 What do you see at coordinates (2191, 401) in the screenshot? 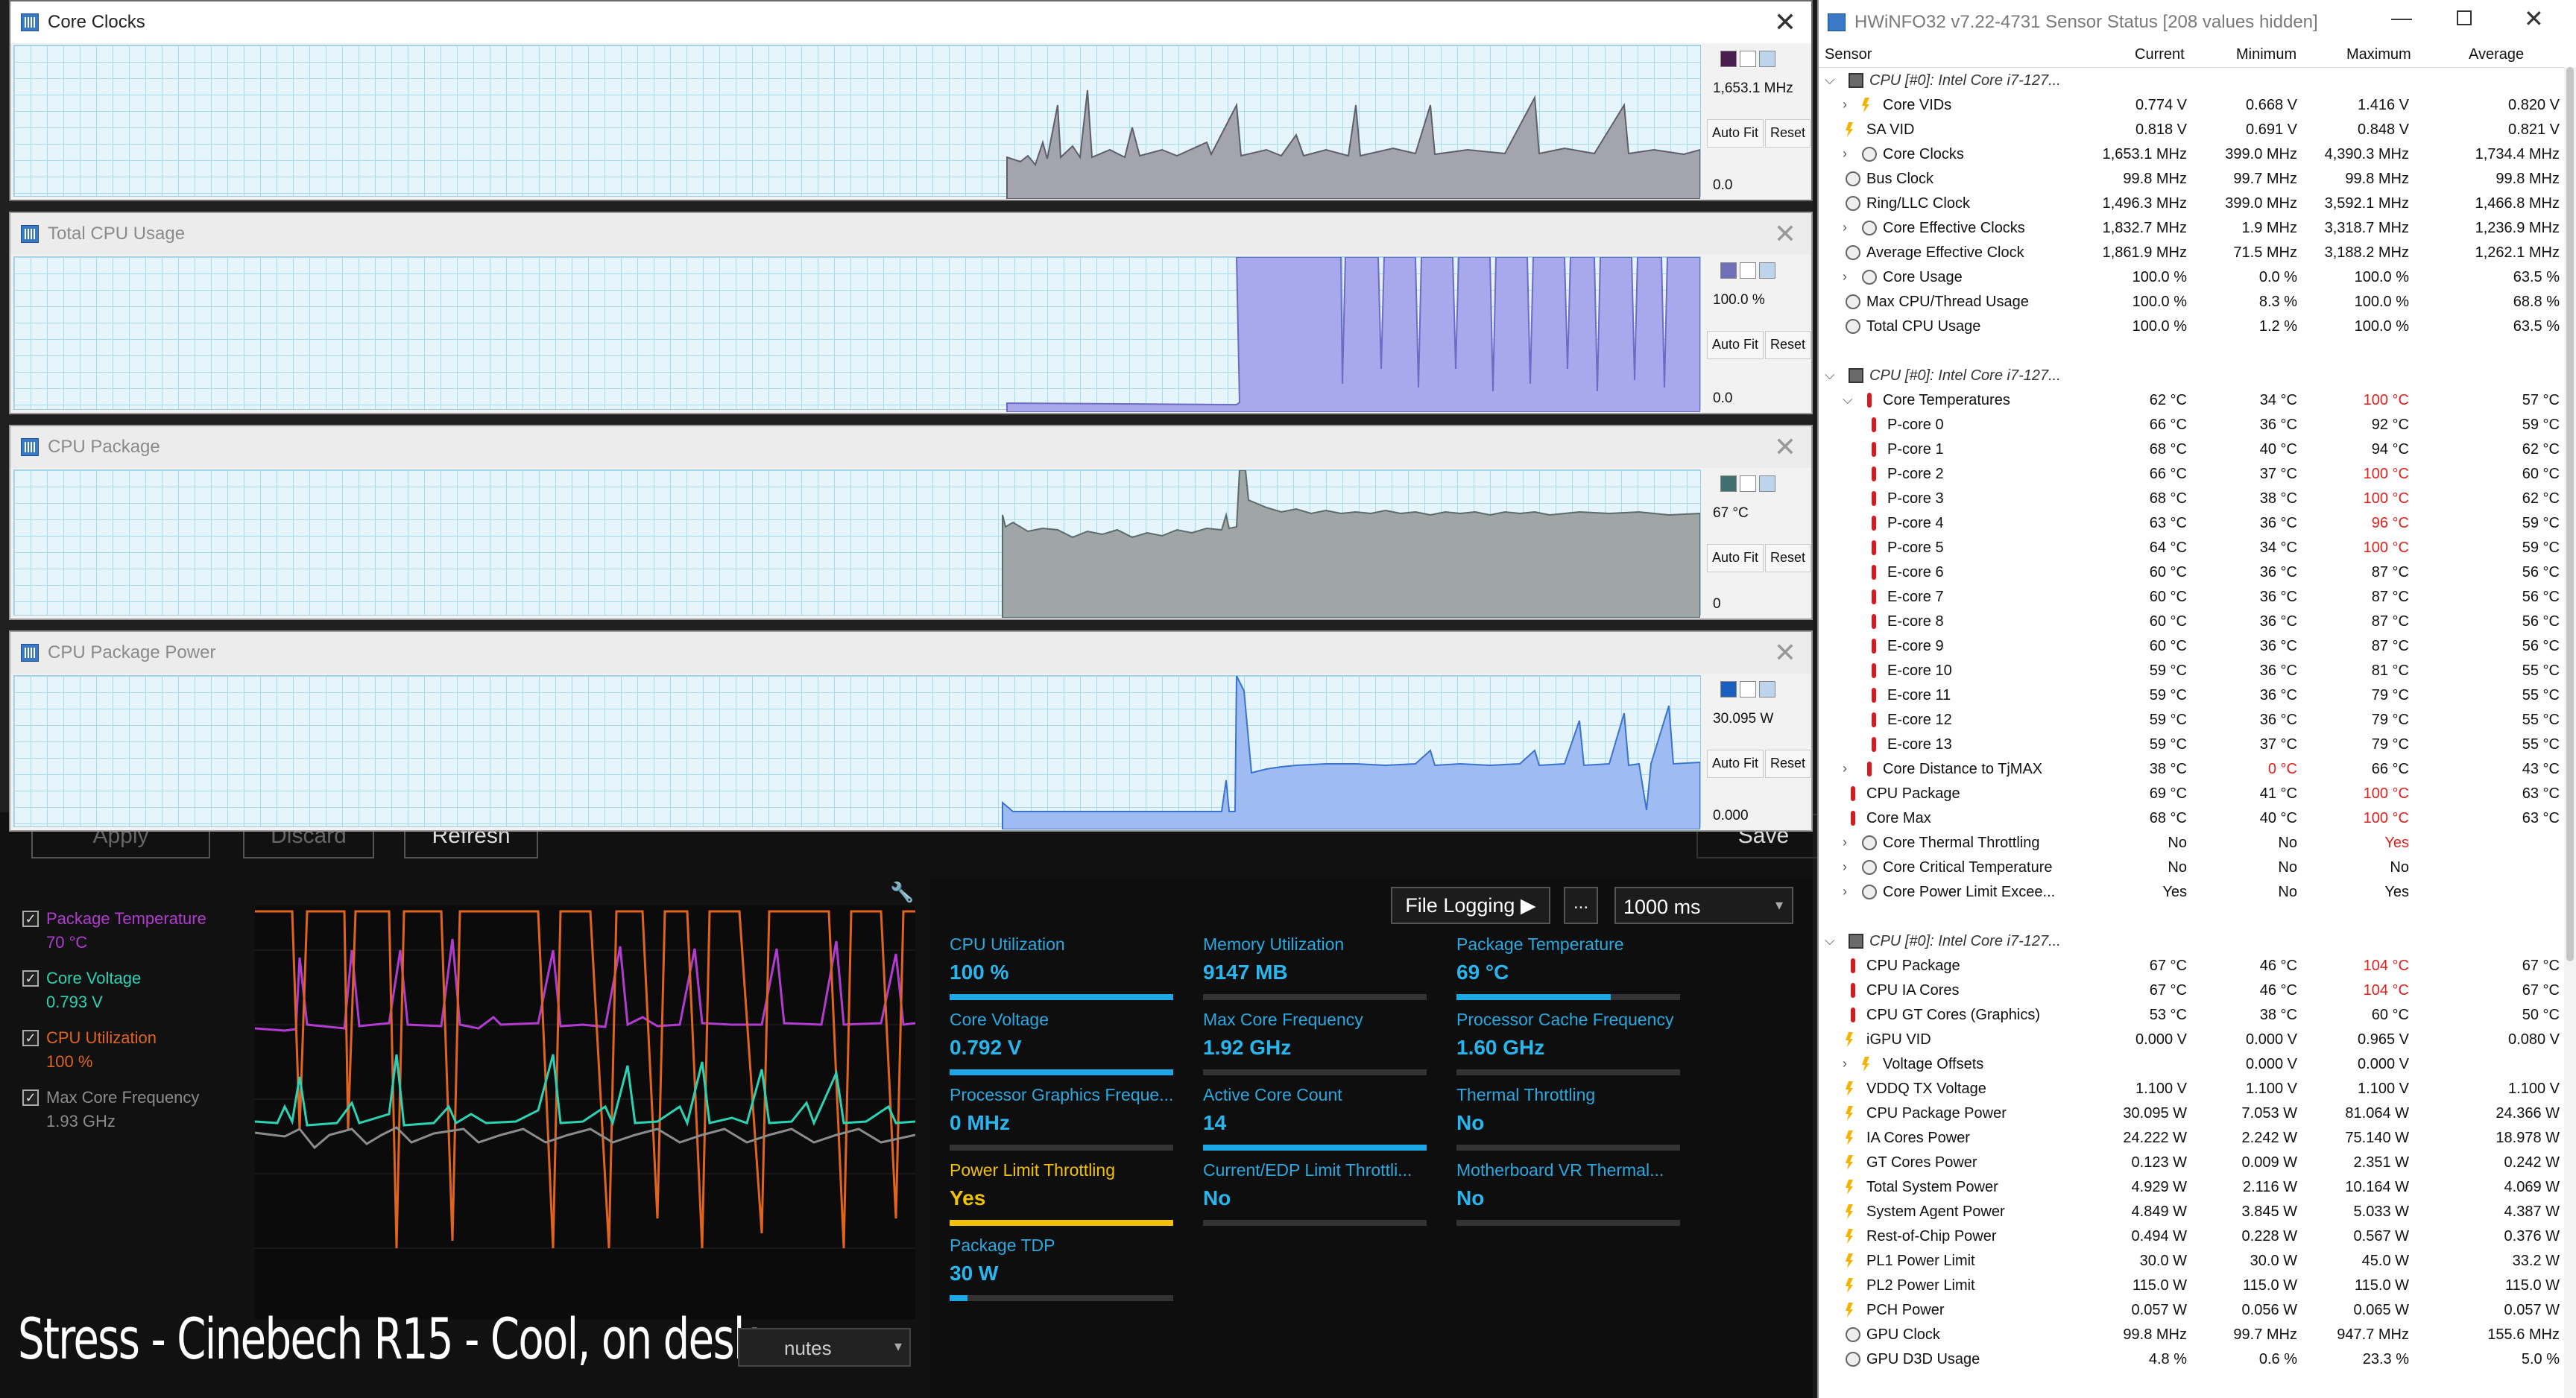
I see `sensor-row: ⌵ Core Temperatures 62 °C 34 °C 100 °C 57 °C` at bounding box center [2191, 401].